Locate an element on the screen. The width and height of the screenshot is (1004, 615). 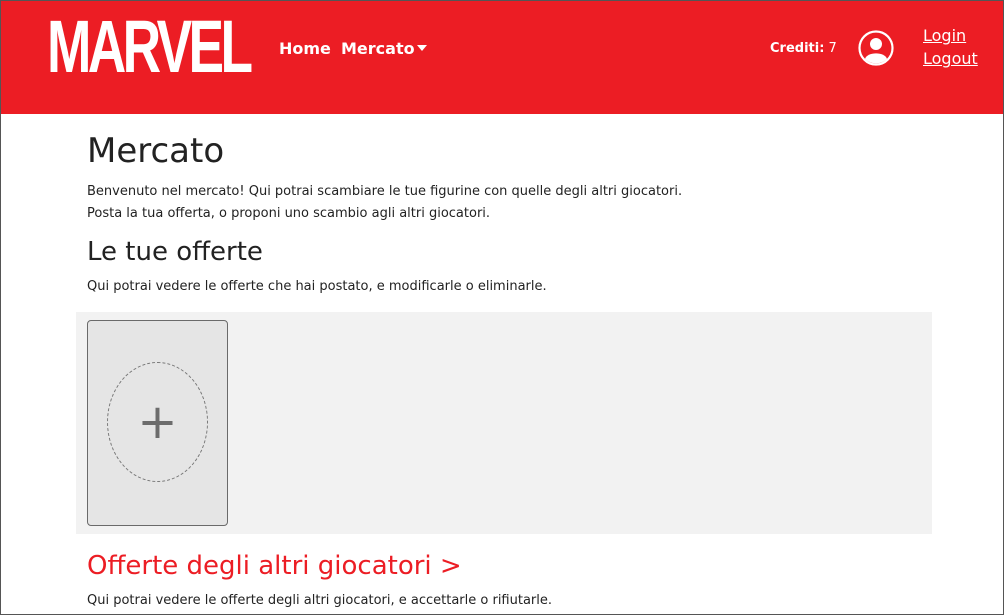
marvel-logo: MARVEL is located at coordinates (150, 47).